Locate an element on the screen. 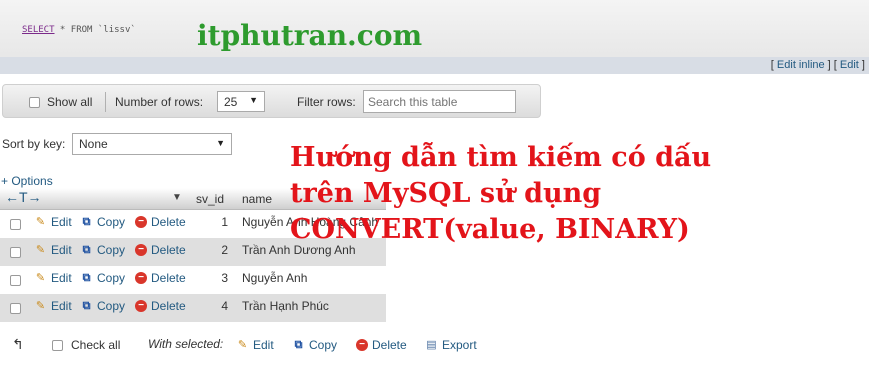 The width and height of the screenshot is (869, 377). cell-sv-id: 2 is located at coordinates (224, 250).